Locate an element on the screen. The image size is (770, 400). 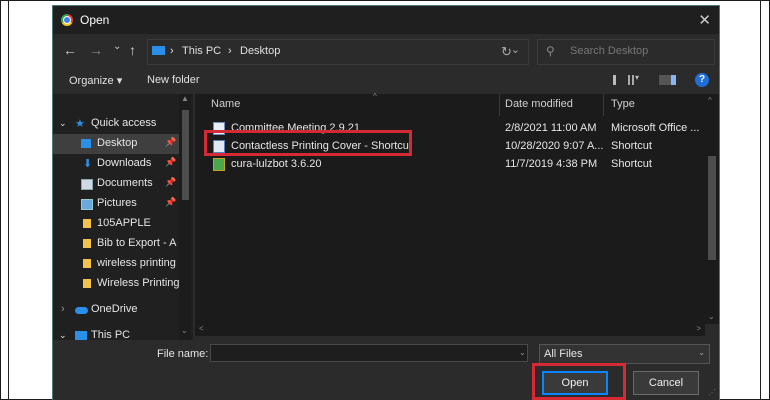
sidebar-item-quick-access: ⌄ ★ Quick access is located at coordinates (117, 124).